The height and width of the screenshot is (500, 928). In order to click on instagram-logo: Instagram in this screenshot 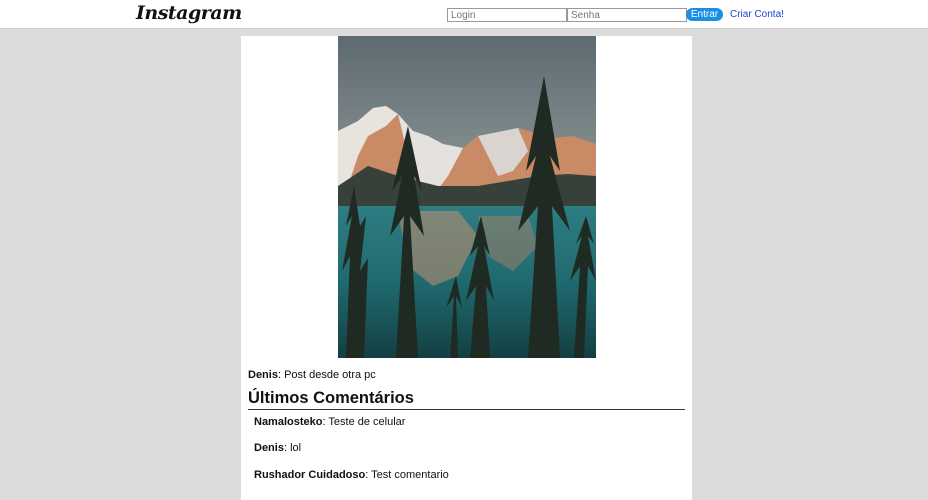, I will do `click(189, 13)`.